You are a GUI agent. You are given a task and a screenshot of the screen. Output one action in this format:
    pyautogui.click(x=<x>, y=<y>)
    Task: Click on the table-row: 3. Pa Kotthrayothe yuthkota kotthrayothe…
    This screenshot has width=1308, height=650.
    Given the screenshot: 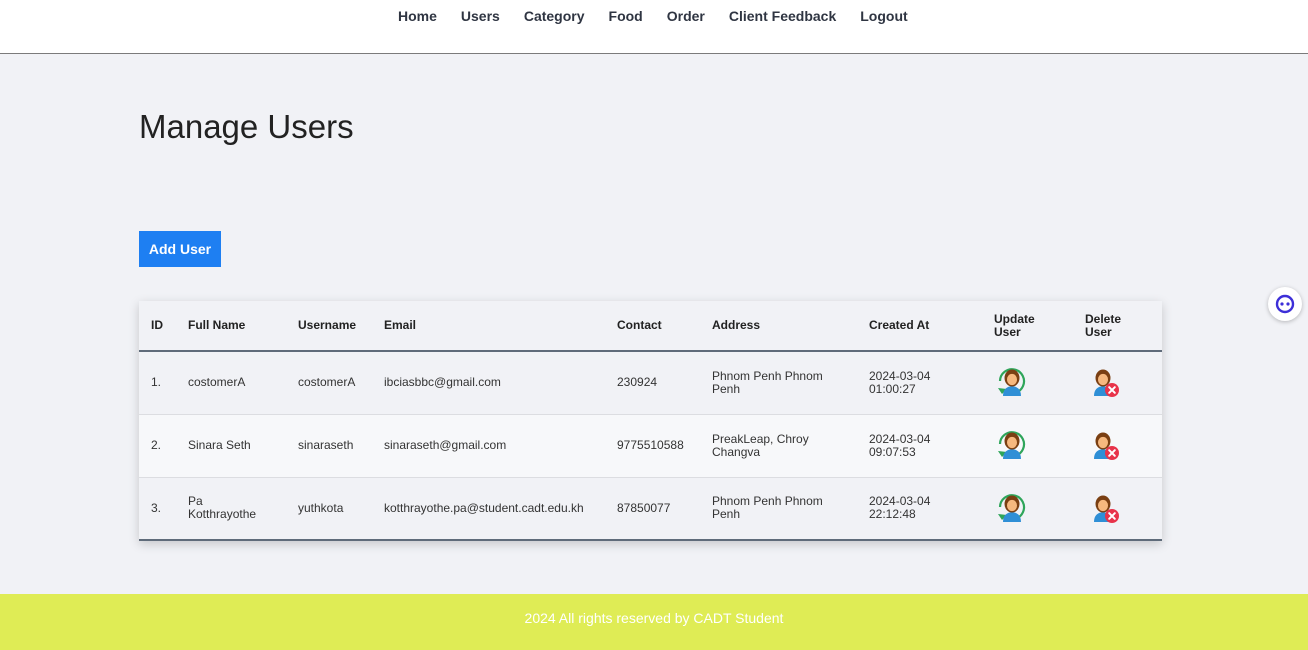 What is the action you would take?
    pyautogui.click(x=650, y=508)
    